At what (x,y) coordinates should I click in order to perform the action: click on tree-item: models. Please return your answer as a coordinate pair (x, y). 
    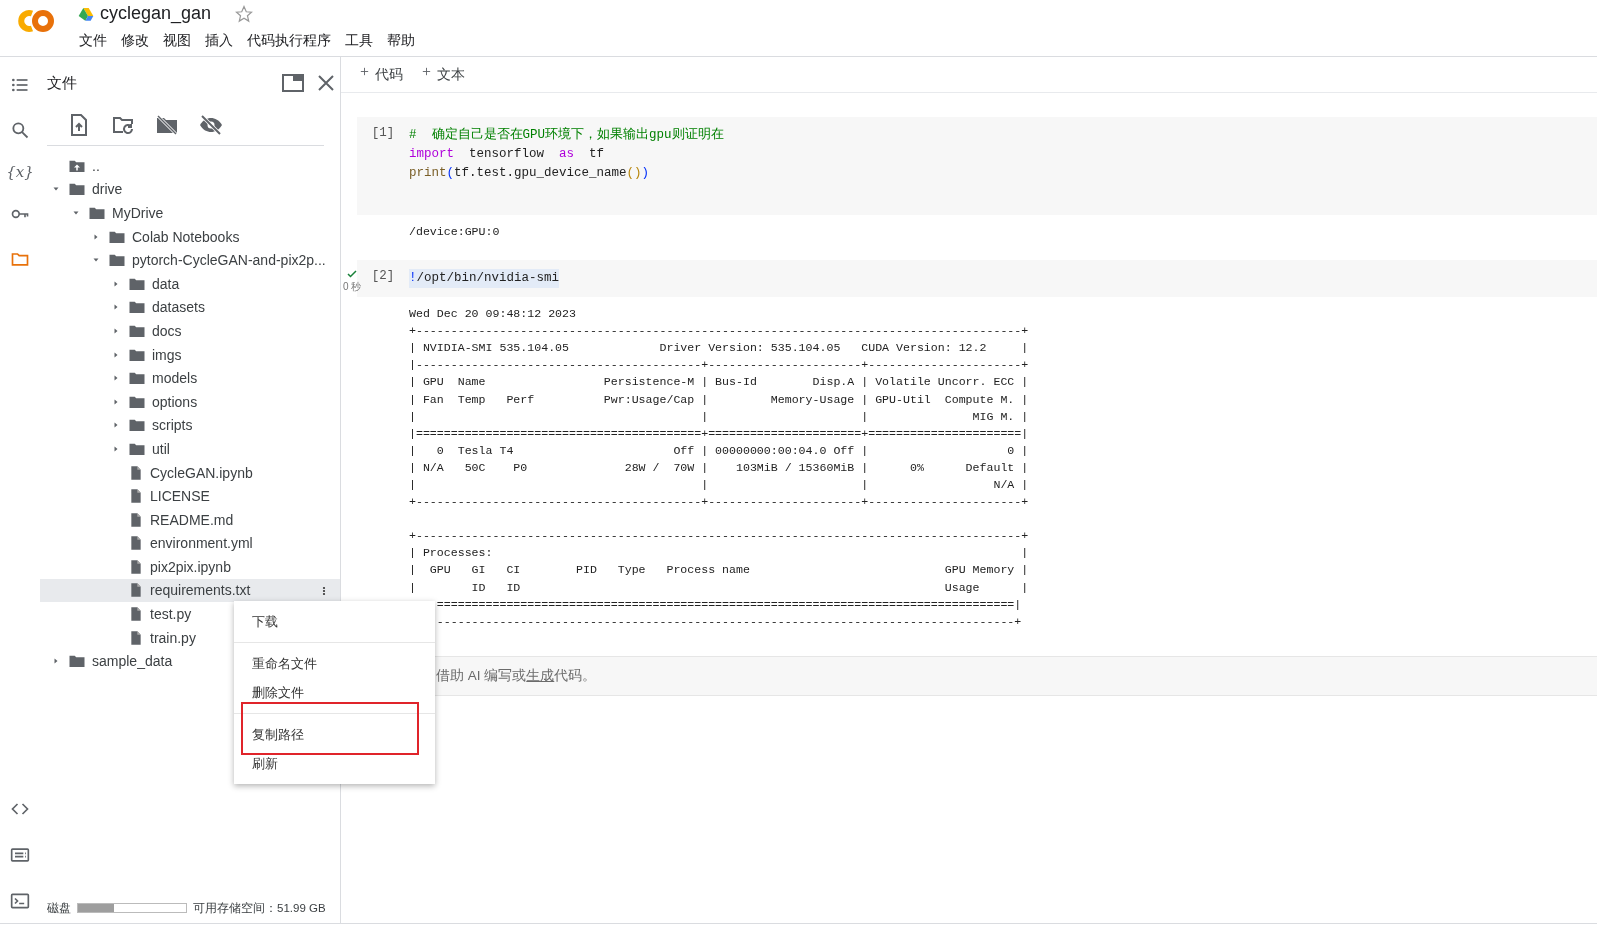
    Looking at the image, I should click on (190, 378).